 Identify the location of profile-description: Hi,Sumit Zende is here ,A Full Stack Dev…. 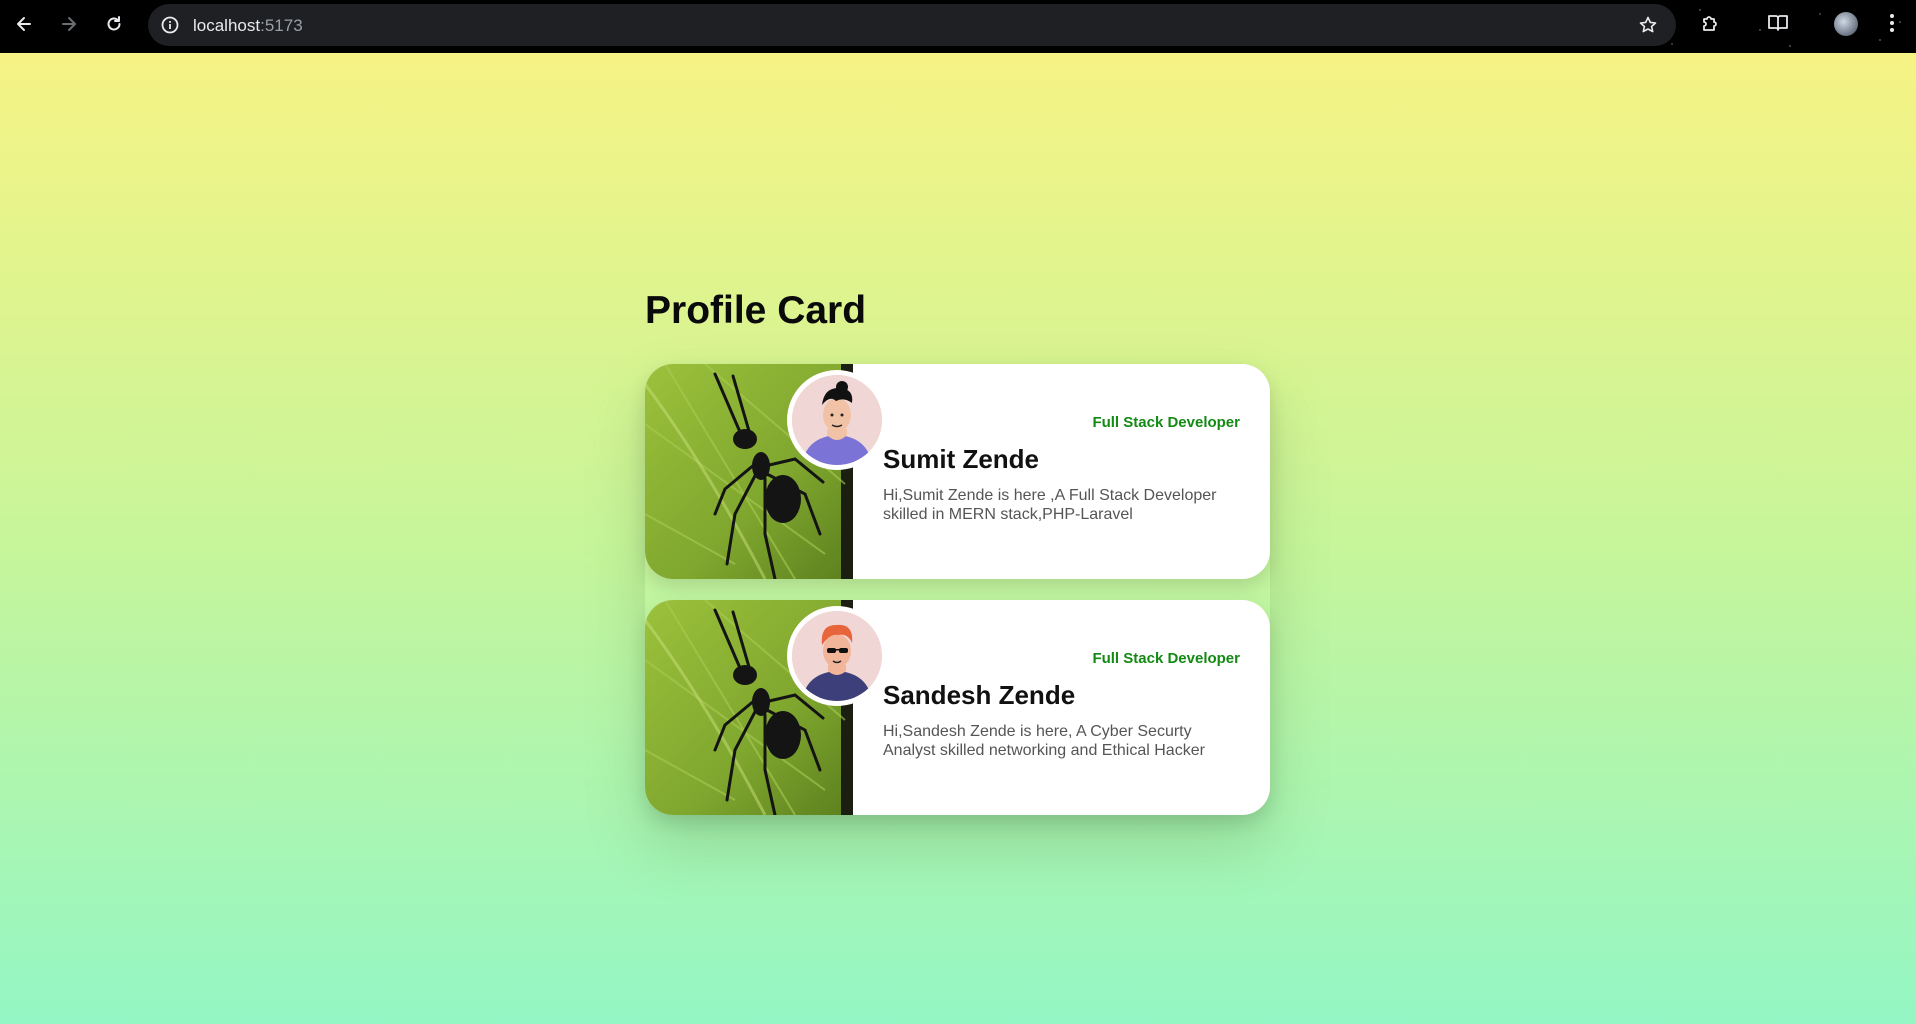
(1050, 505).